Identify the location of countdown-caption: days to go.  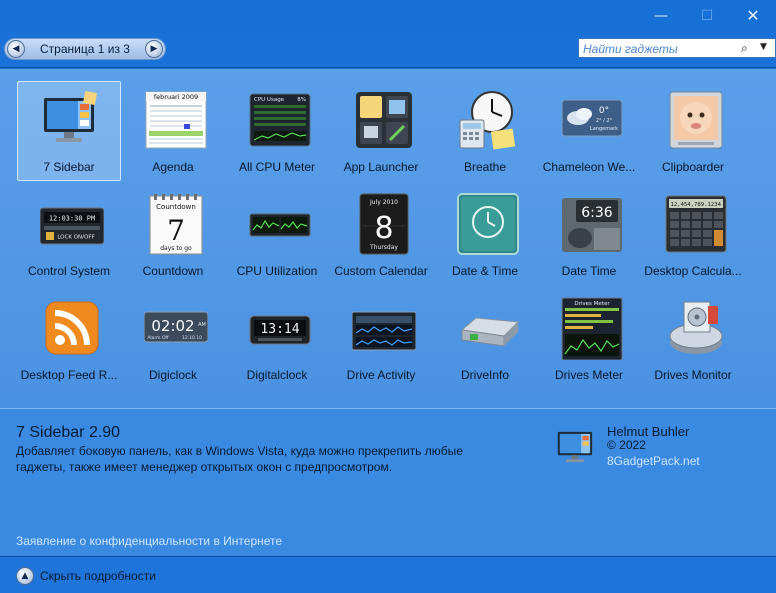
(176, 248).